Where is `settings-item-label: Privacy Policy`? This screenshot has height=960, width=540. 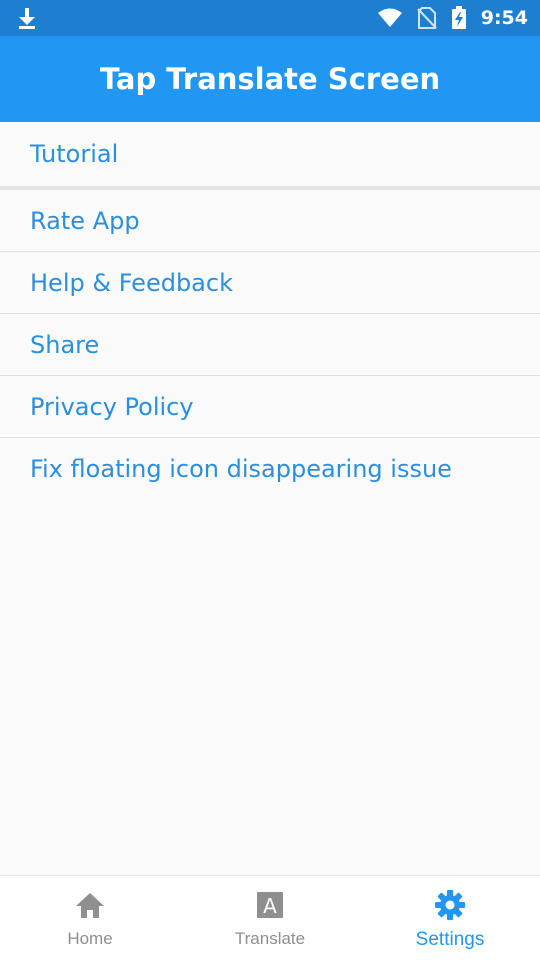 settings-item-label: Privacy Policy is located at coordinates (112, 406).